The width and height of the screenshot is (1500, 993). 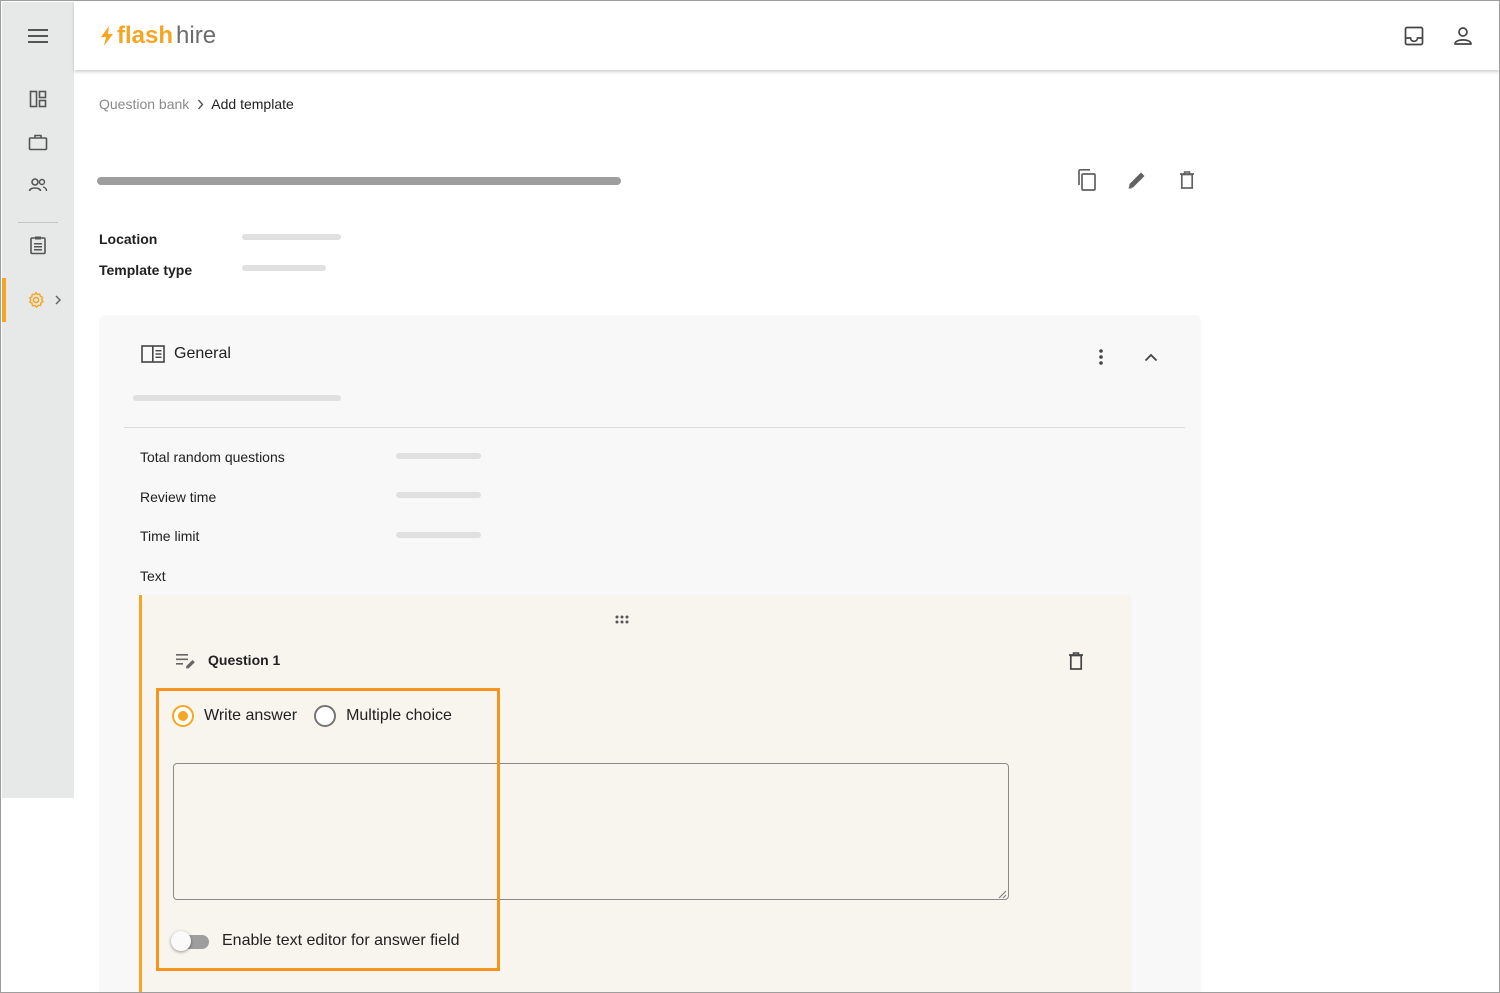 I want to click on time-limit-value, so click(x=438, y=535).